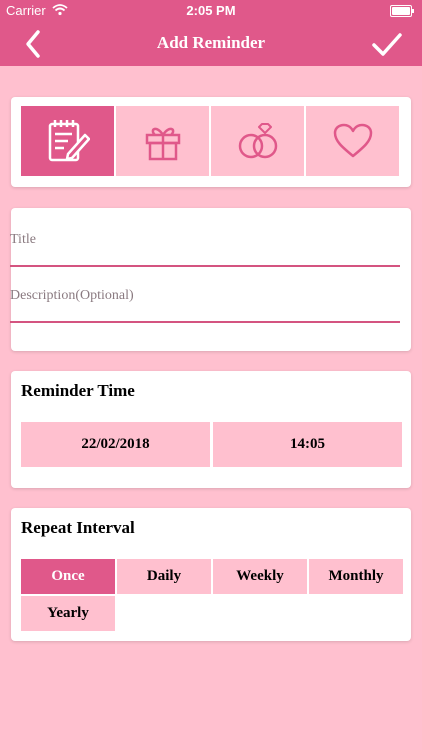  What do you see at coordinates (402, 11) in the screenshot?
I see `battery-icon` at bounding box center [402, 11].